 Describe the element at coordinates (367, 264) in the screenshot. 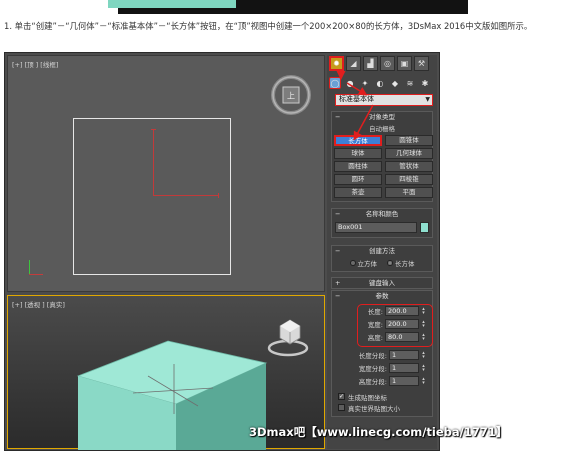

I see `cube-radio-label: 立方体` at that location.